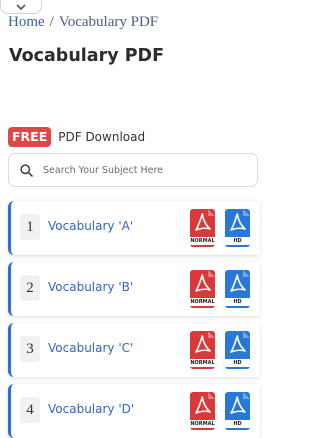 This screenshot has height=438, width=320. I want to click on item-number: 1, so click(30, 227).